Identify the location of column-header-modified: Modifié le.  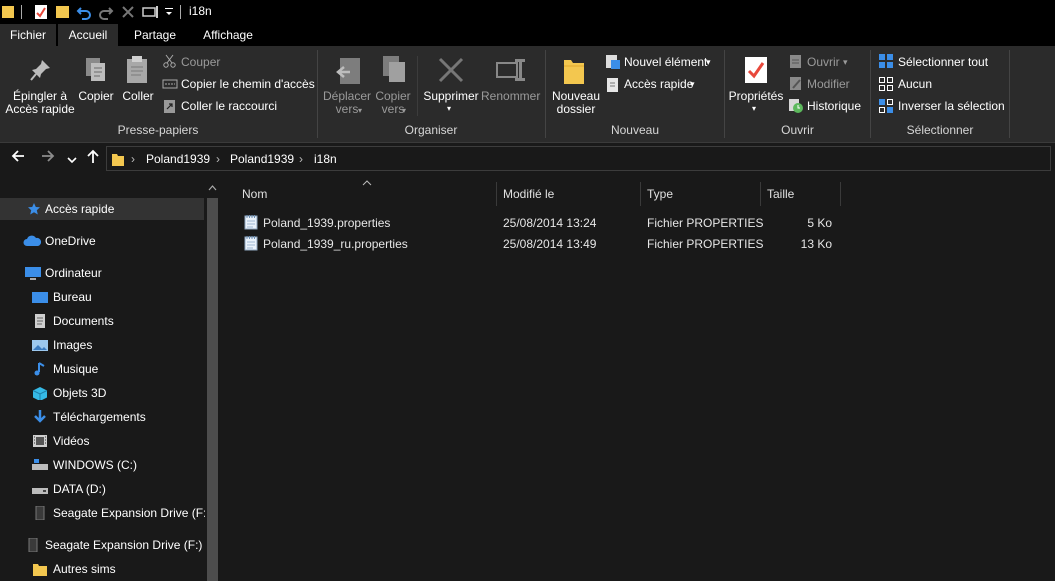
(568, 195).